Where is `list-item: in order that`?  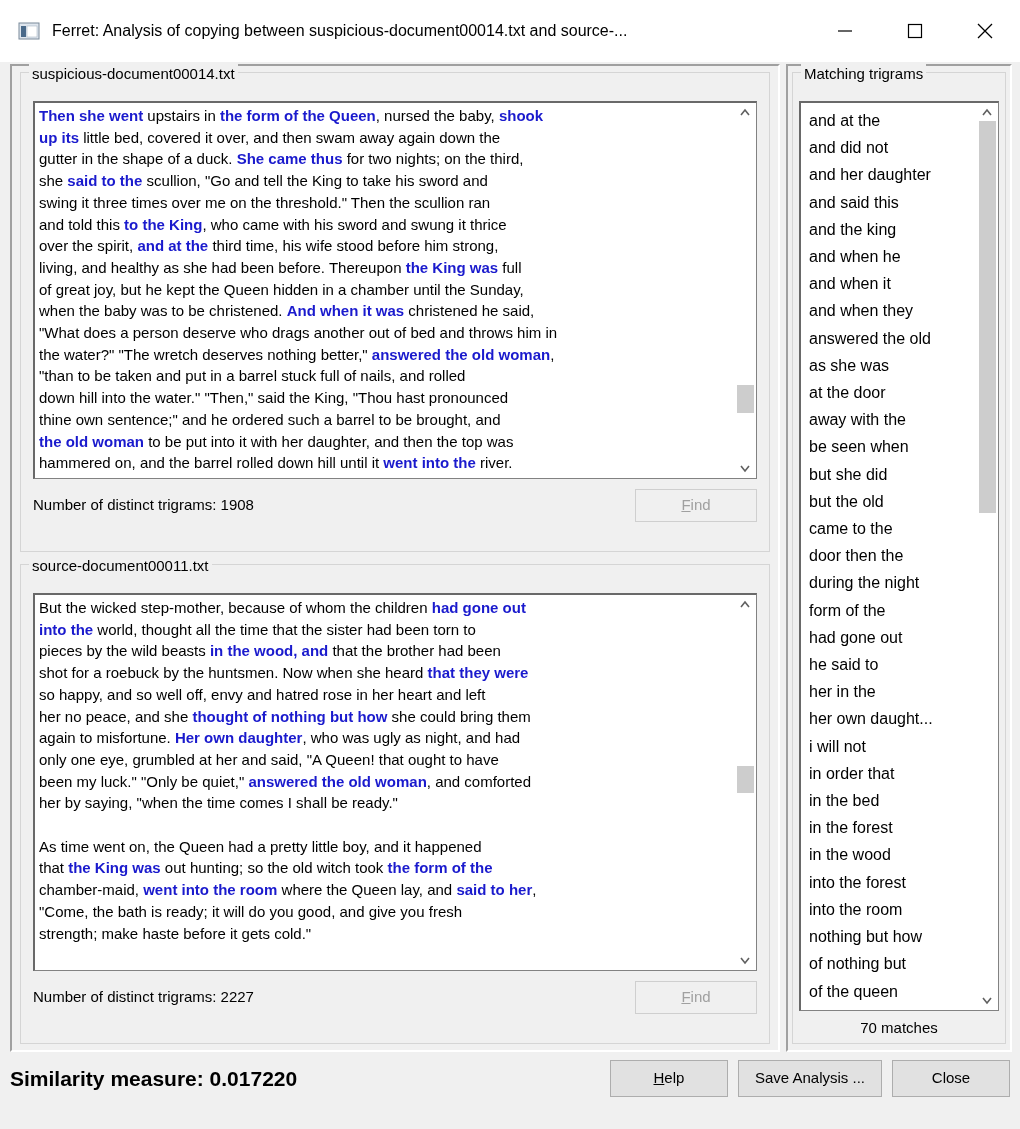 list-item: in order that is located at coordinates (888, 773).